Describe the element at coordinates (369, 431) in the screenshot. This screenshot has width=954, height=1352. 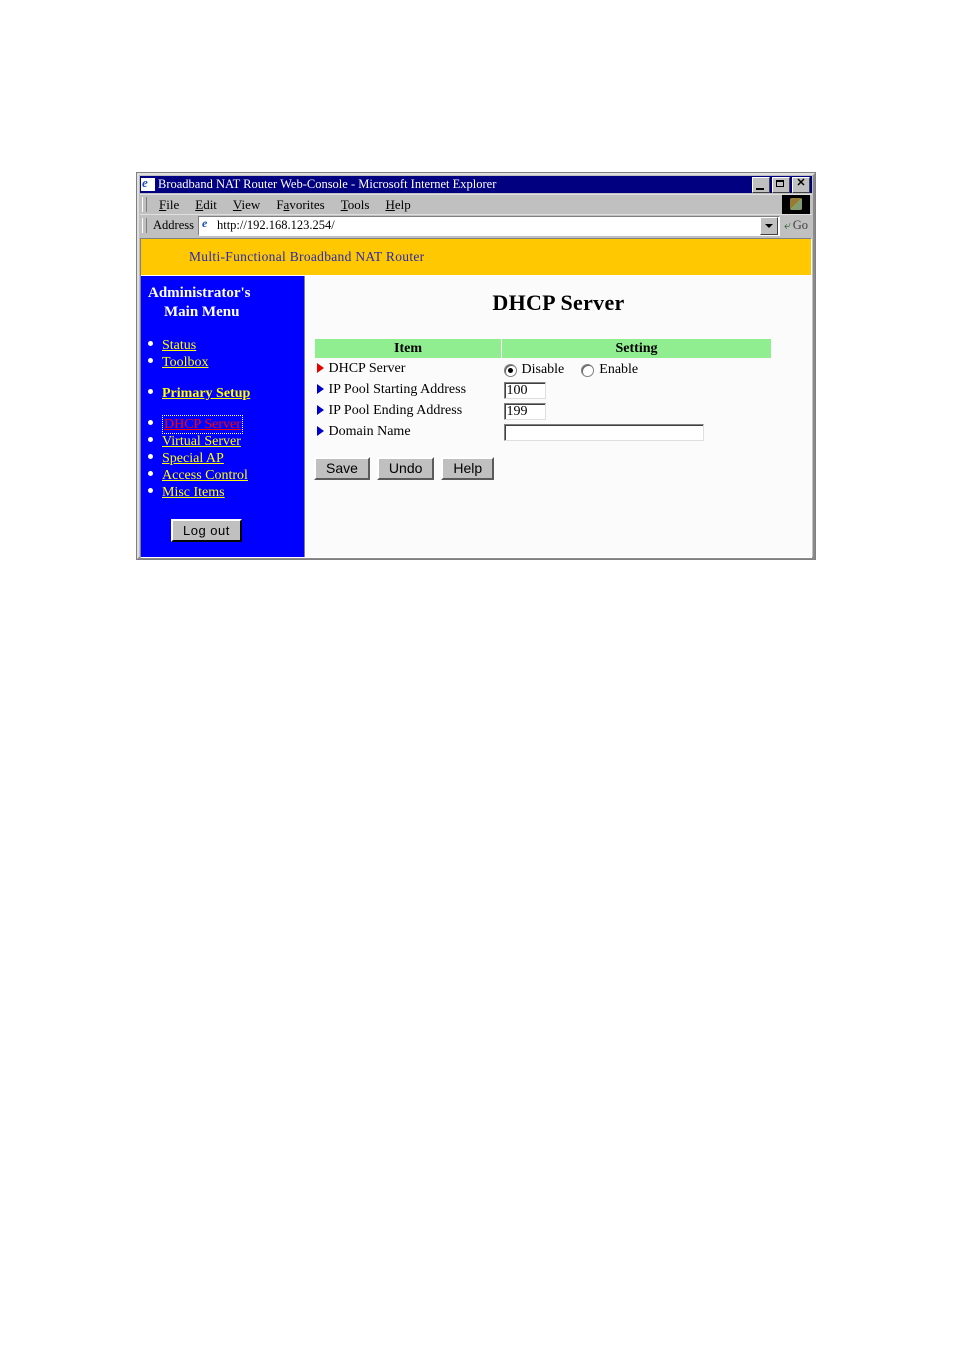
I see `label-text: Domain Name` at that location.